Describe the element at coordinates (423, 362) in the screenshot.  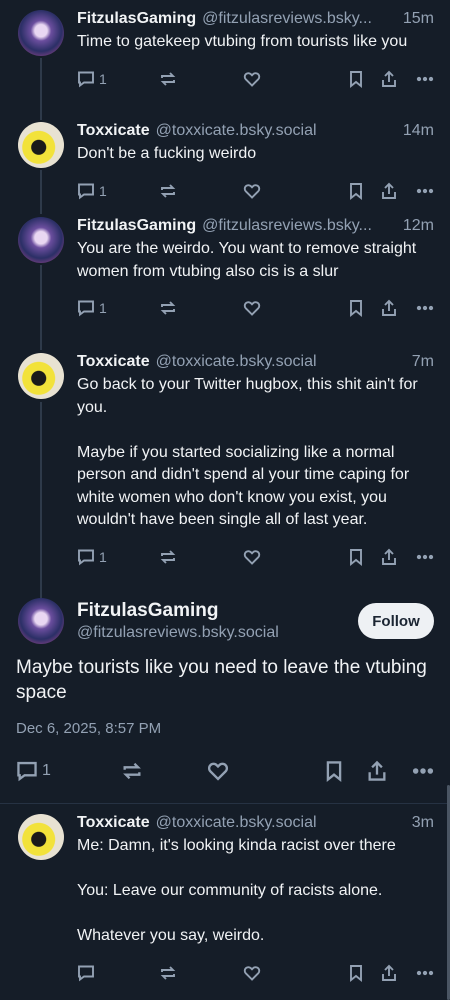
I see `post-time: 7m` at that location.